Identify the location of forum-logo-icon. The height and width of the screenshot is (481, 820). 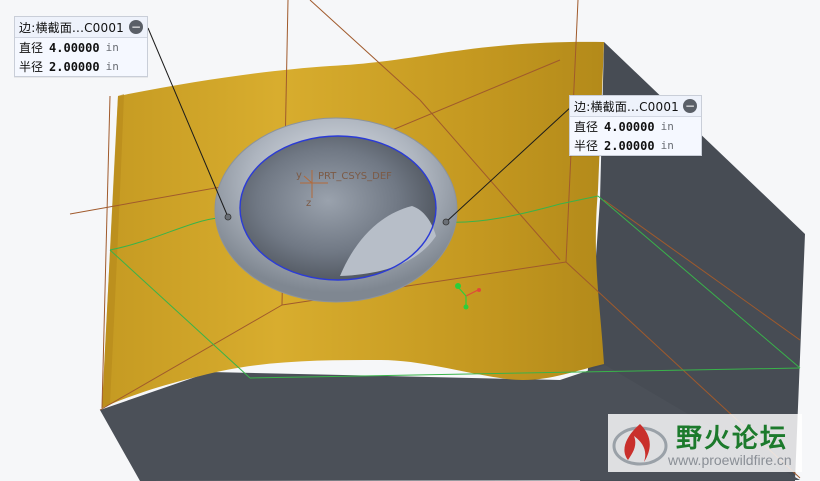
(640, 445).